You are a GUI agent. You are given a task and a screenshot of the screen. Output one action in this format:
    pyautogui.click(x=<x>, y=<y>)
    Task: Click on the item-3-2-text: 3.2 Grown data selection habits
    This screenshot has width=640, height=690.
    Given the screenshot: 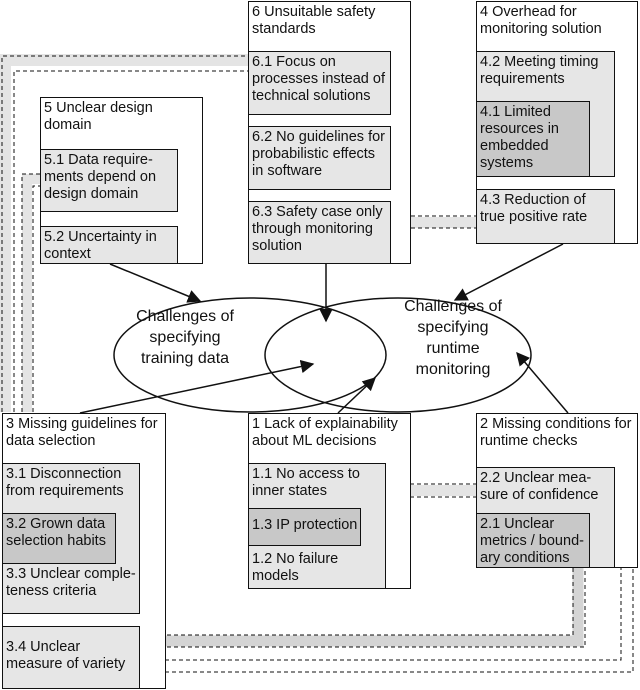 What is the action you would take?
    pyautogui.click(x=56, y=532)
    